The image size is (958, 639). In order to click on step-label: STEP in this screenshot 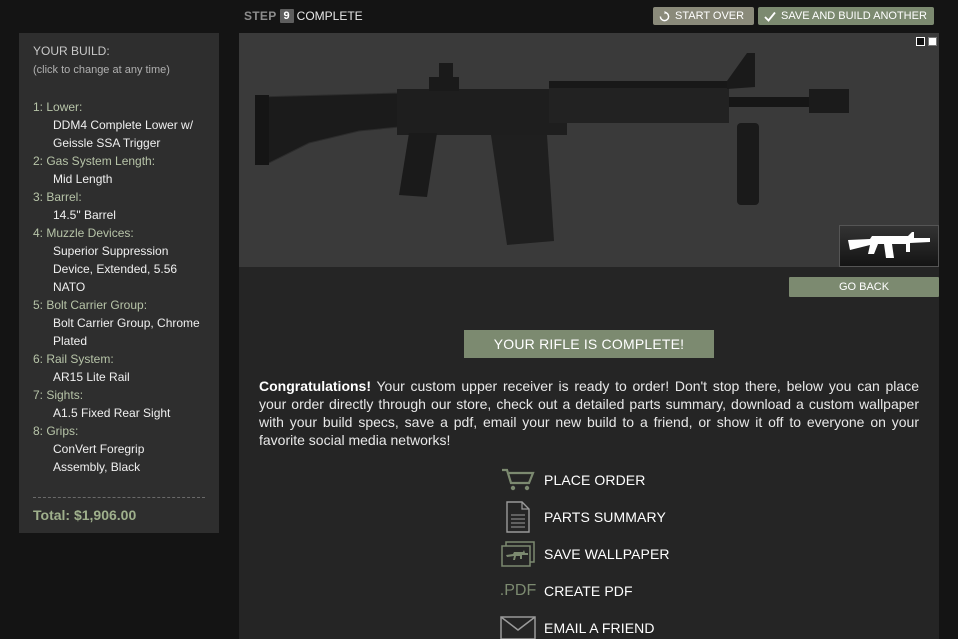, I will do `click(260, 16)`.